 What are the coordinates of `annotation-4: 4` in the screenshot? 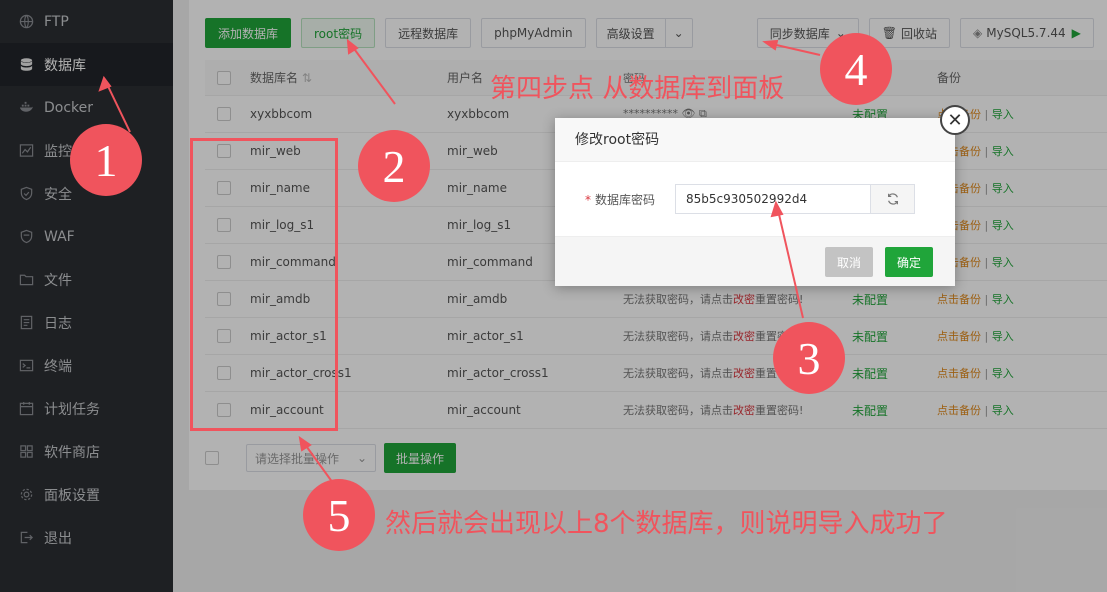 It's located at (856, 69).